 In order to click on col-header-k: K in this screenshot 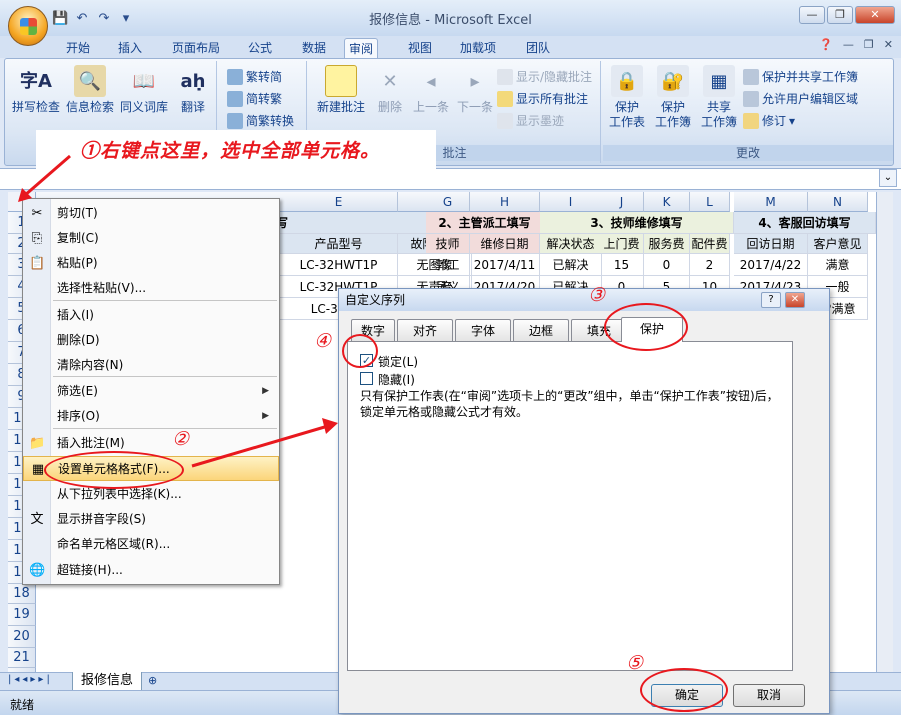, I will do `click(667, 202)`.